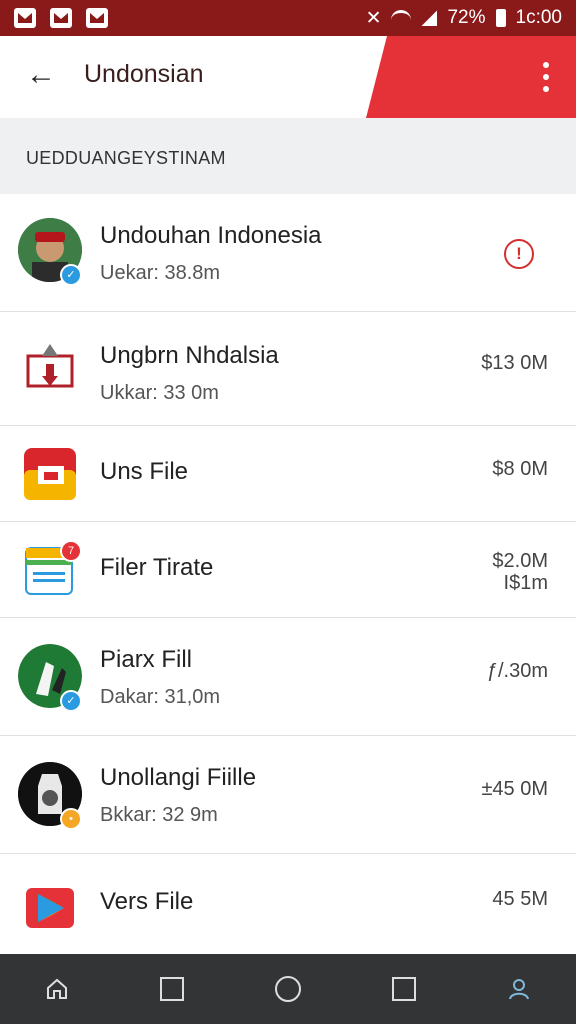 This screenshot has height=1024, width=576. I want to click on item-name: Filer Tirate, so click(157, 567).